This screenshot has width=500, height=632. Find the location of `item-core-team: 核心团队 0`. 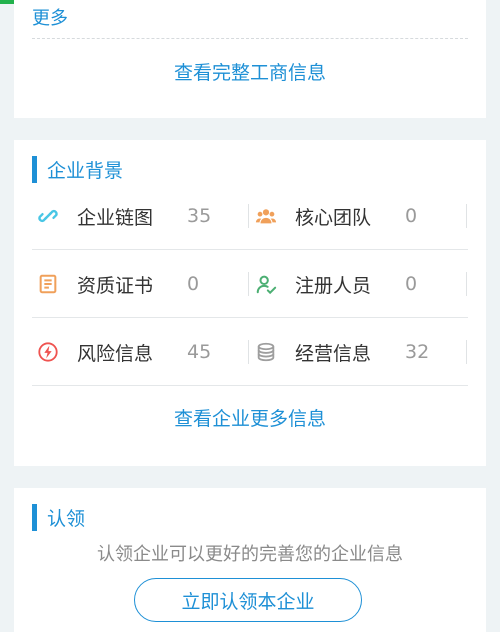

item-core-team: 核心团队 0 is located at coordinates (359, 216).